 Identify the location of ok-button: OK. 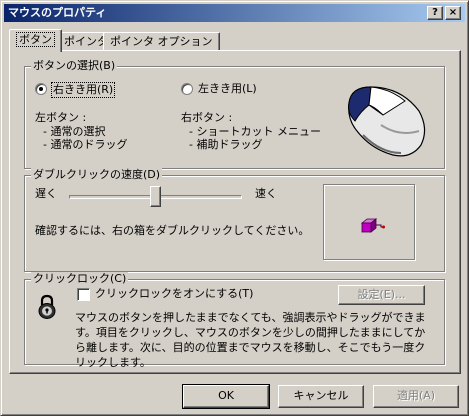
(226, 396).